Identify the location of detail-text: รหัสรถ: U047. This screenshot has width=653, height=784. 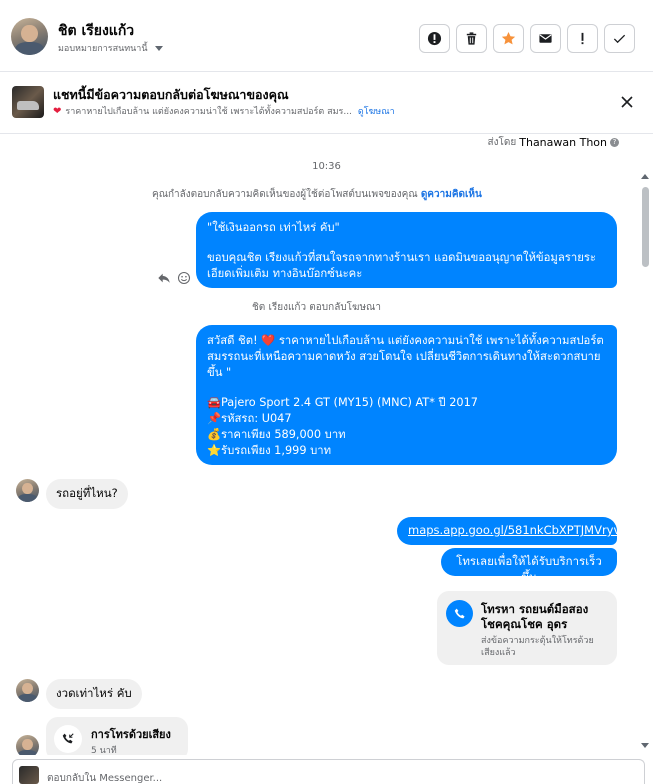
(256, 418).